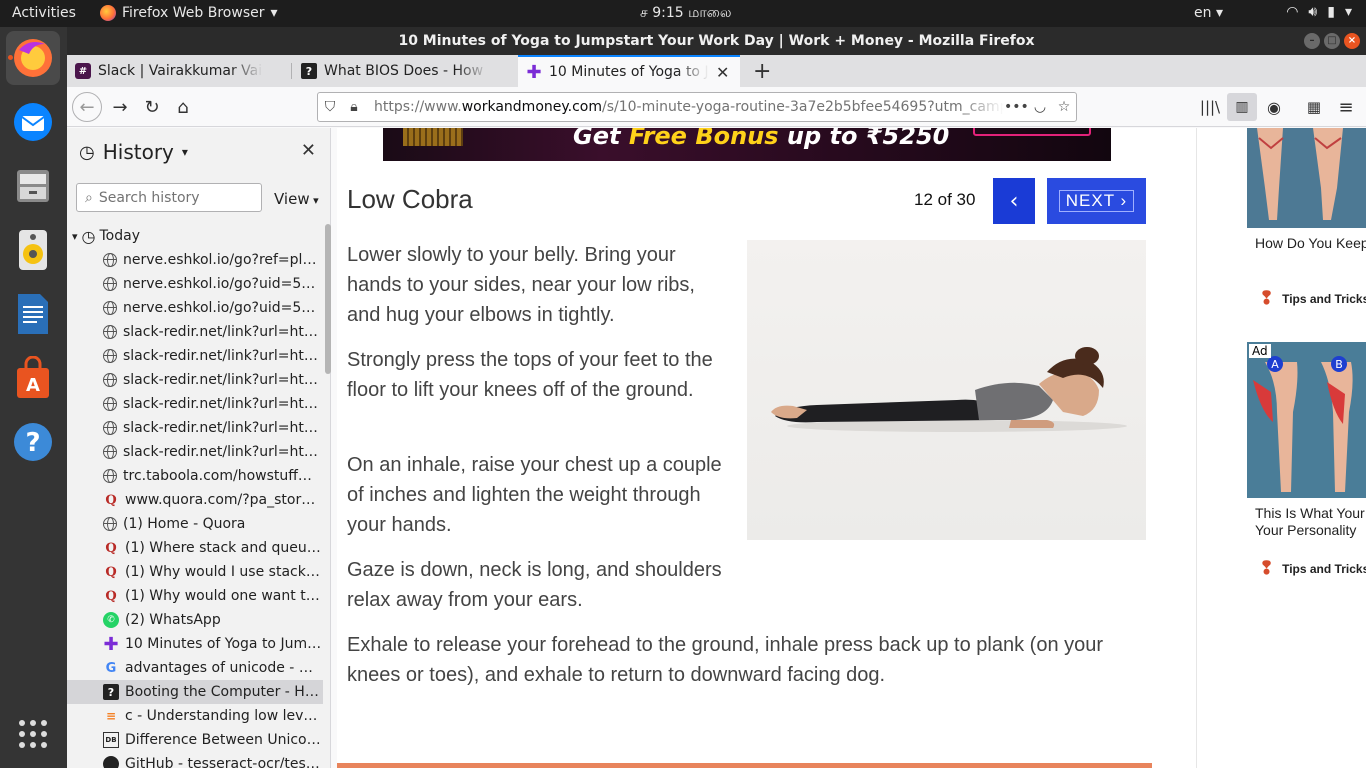 This screenshot has height=768, width=1366. Describe the element at coordinates (1310, 243) in the screenshot. I see `ad-caption: How Do You Keep` at that location.